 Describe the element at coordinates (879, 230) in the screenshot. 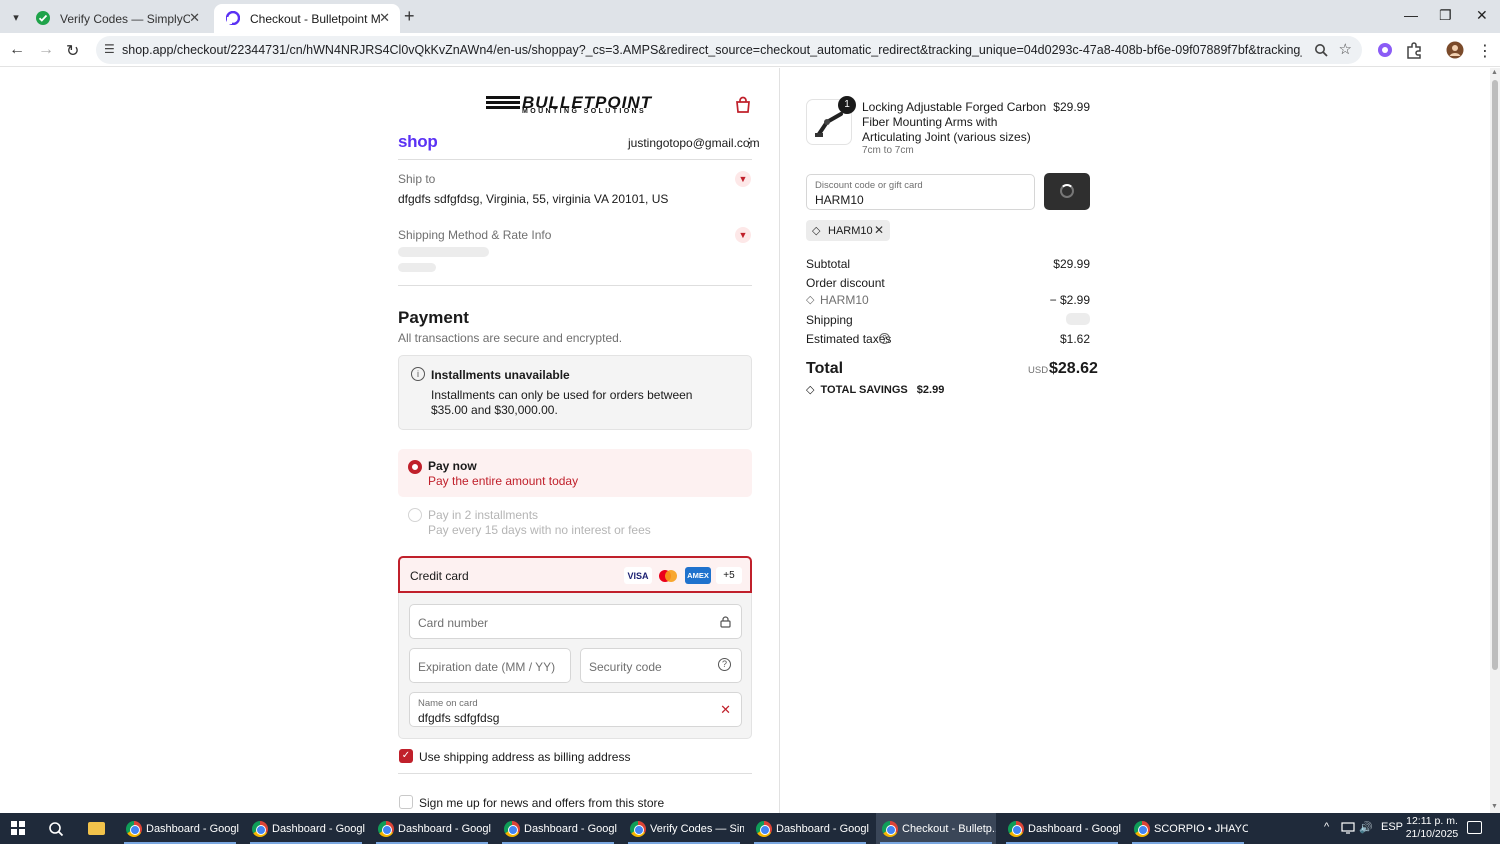

I see `remove-discount-icon: ✕` at that location.